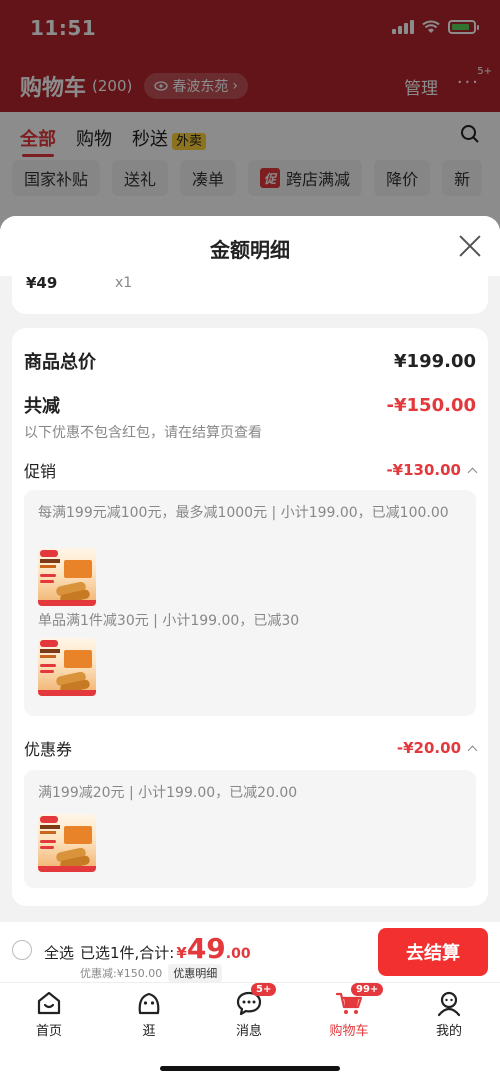  What do you see at coordinates (435, 361) in the screenshot?
I see `total-price-value: ¥199.00` at bounding box center [435, 361].